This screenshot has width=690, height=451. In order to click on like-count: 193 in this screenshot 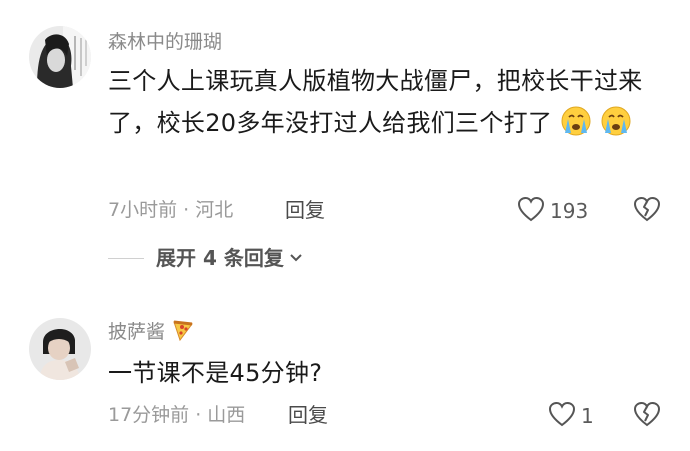, I will do `click(569, 211)`.